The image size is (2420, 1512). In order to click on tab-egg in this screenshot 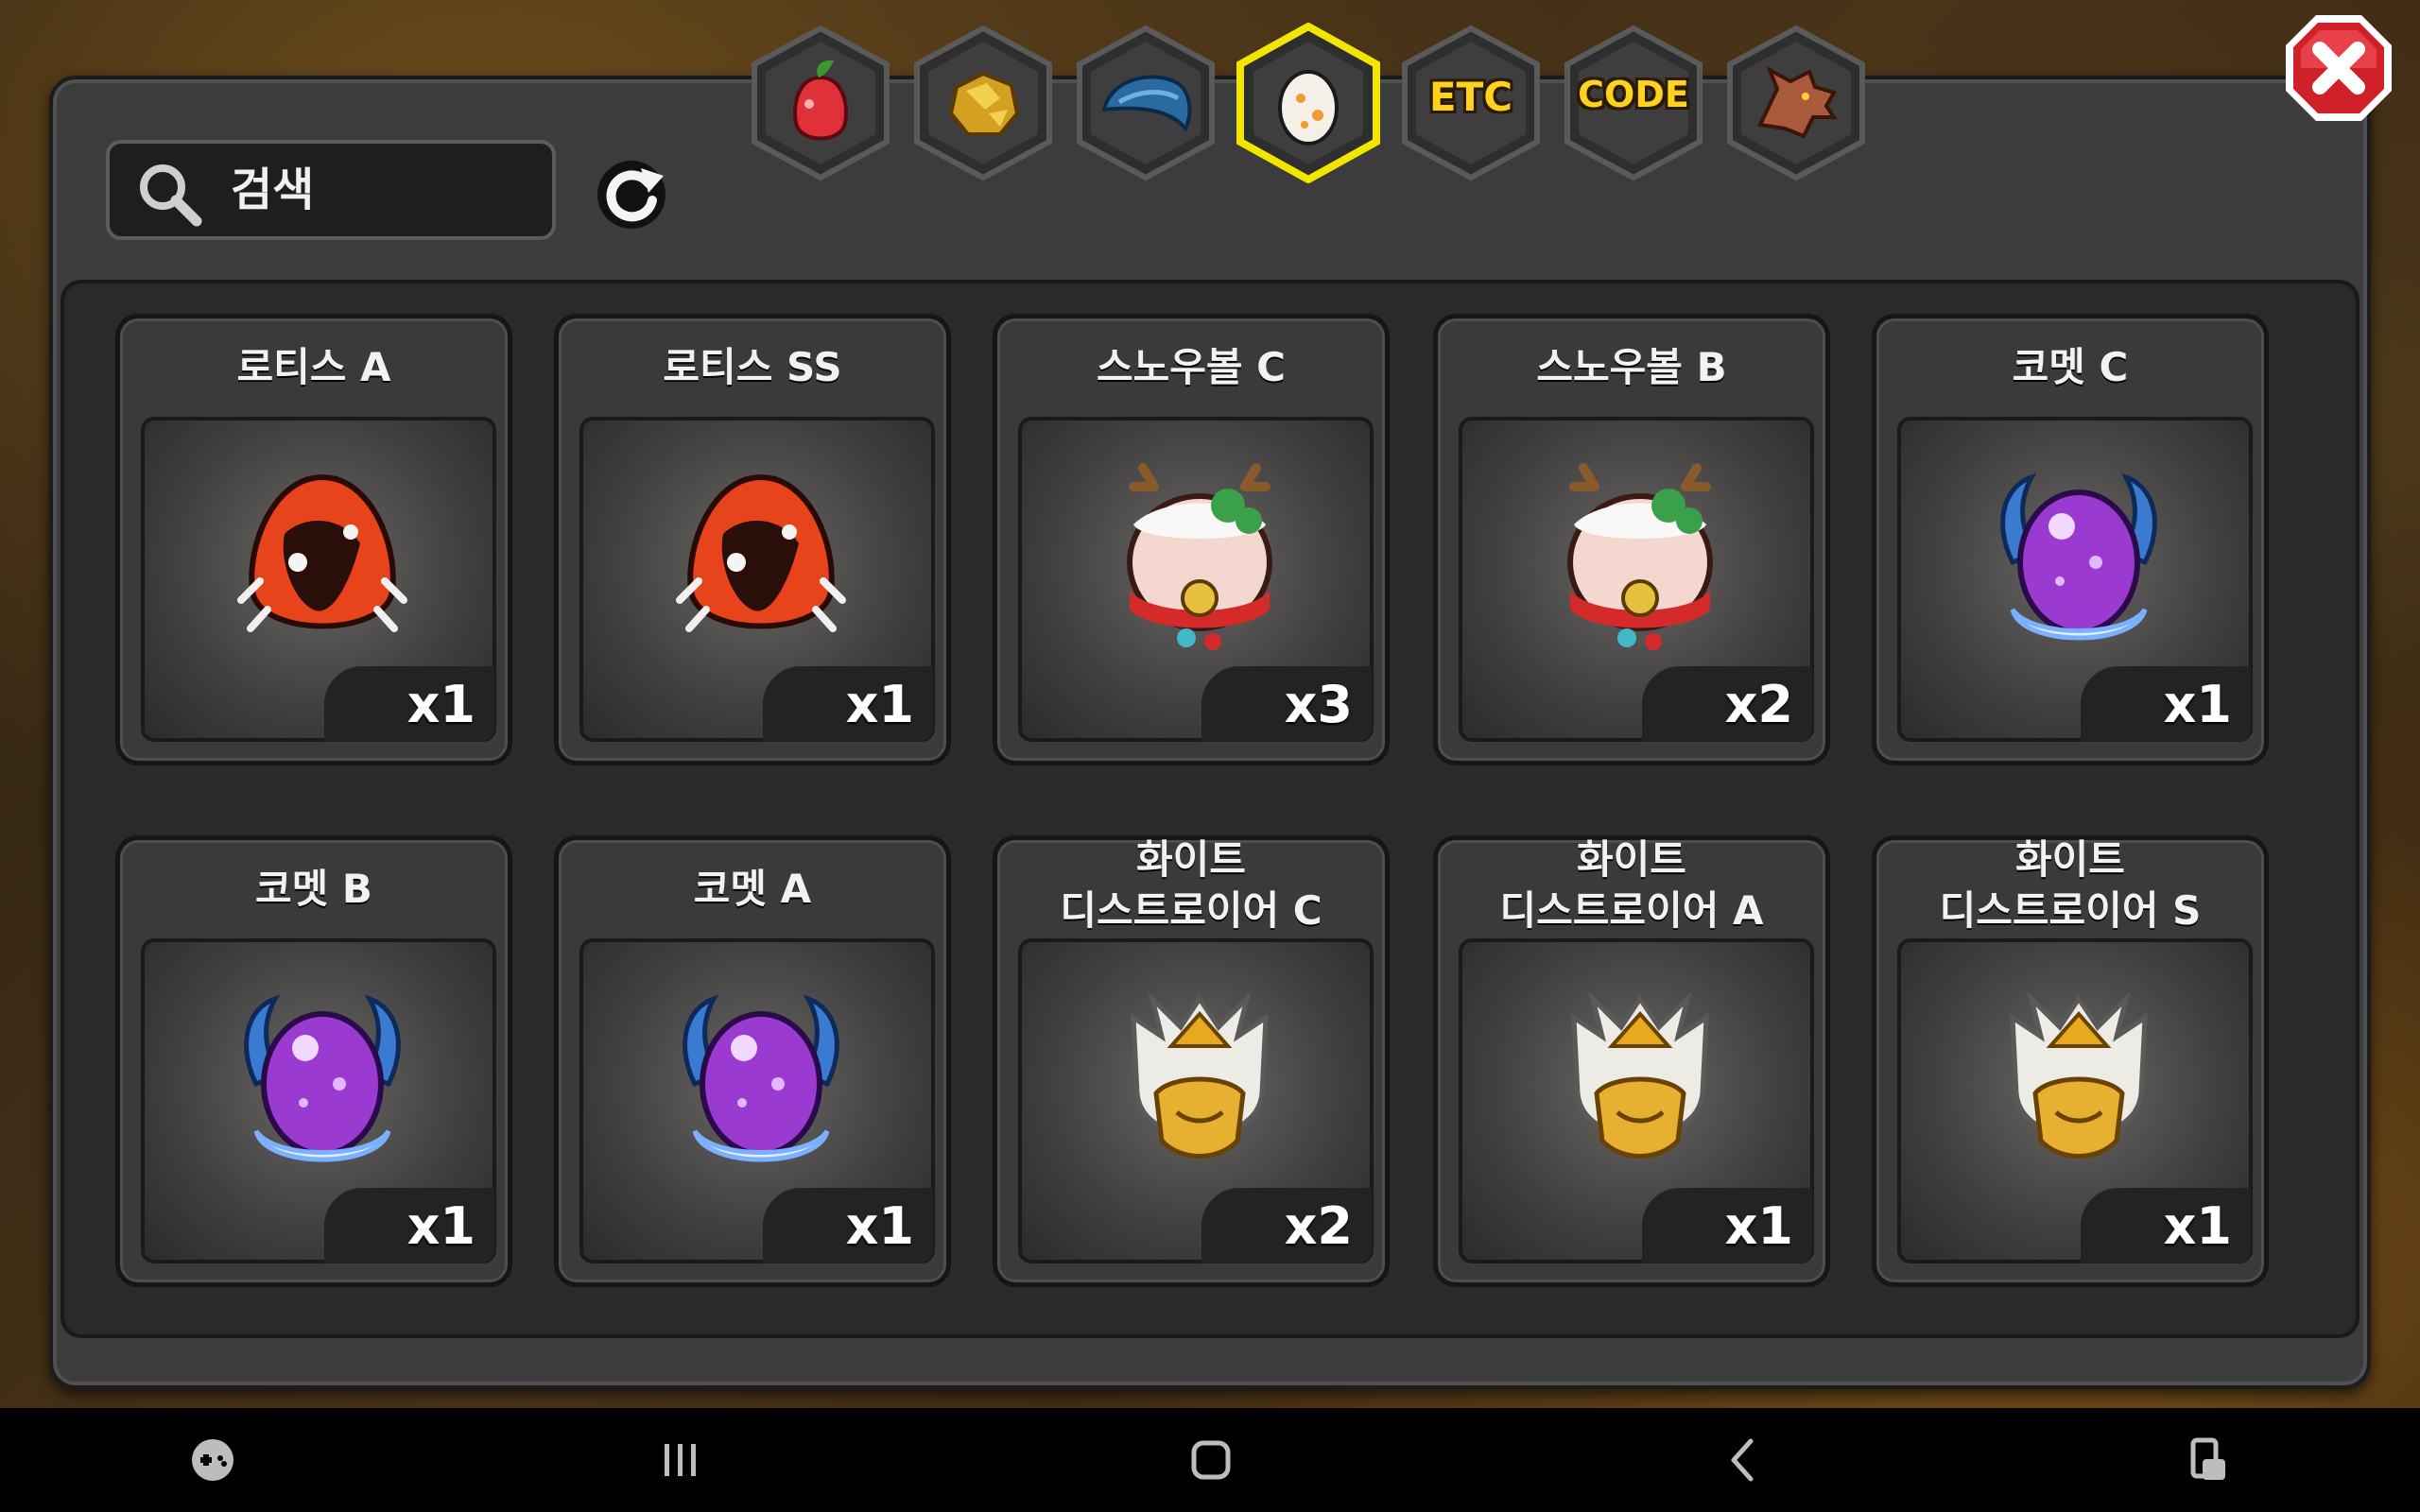, I will do `click(1309, 103)`.